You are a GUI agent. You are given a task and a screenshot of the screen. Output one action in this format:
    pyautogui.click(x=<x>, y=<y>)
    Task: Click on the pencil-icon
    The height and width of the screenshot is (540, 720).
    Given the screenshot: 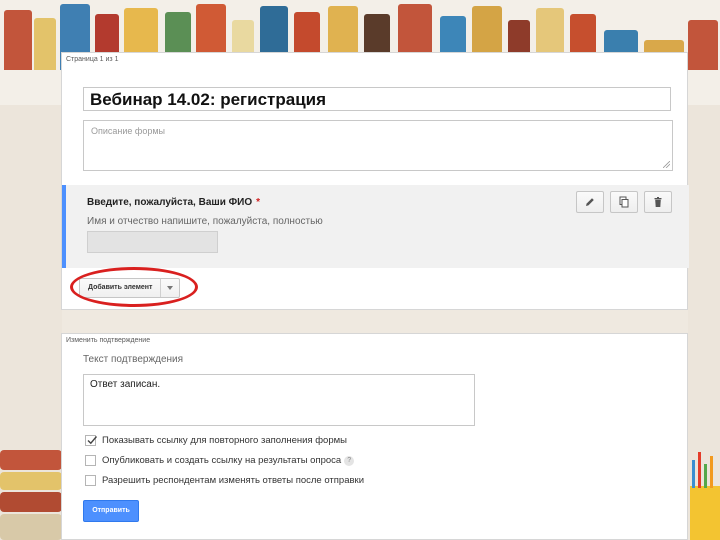 What is the action you would take?
    pyautogui.click(x=590, y=202)
    